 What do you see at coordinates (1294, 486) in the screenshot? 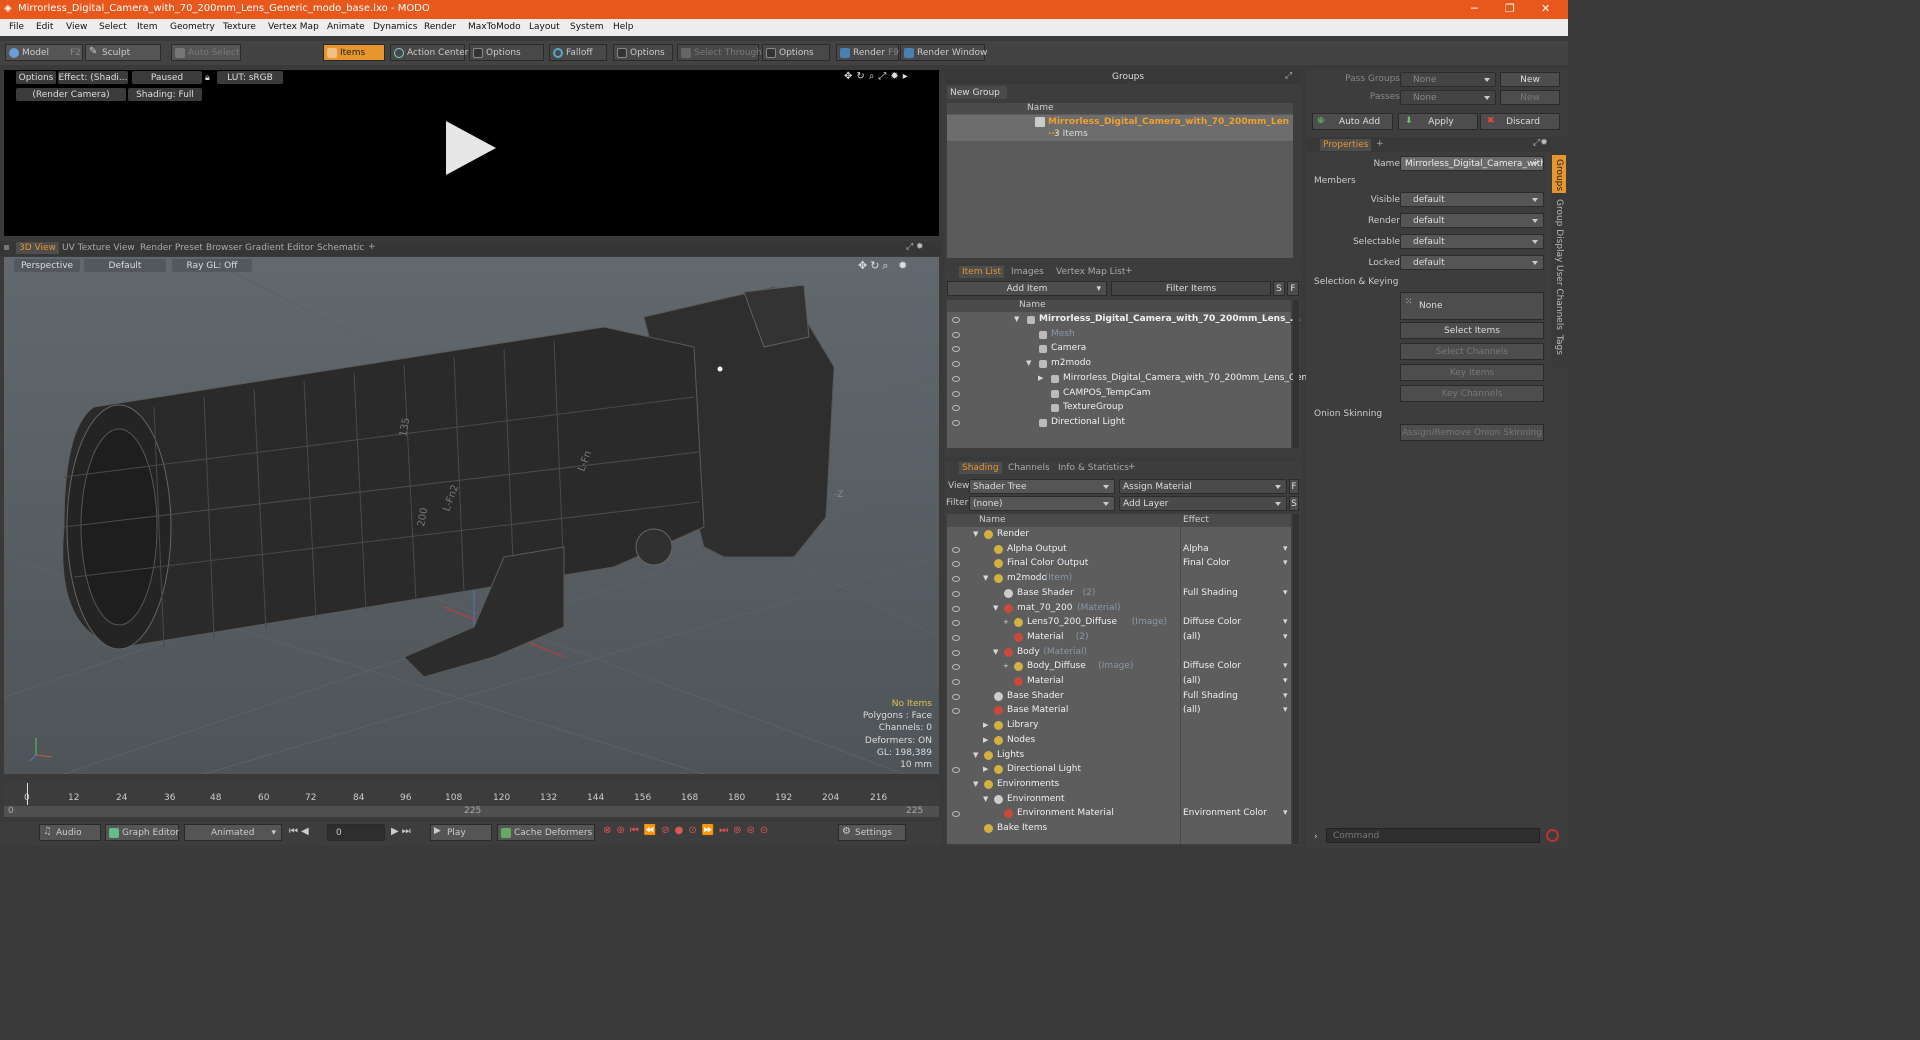
I see `shading-f-button: F` at bounding box center [1294, 486].